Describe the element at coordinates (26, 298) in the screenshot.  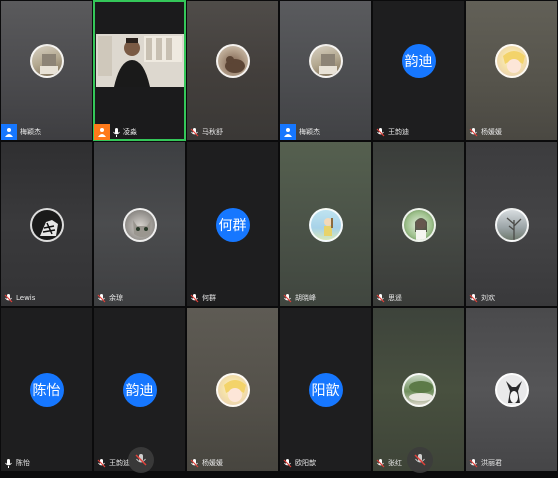
I see `participant-name: Lewis` at that location.